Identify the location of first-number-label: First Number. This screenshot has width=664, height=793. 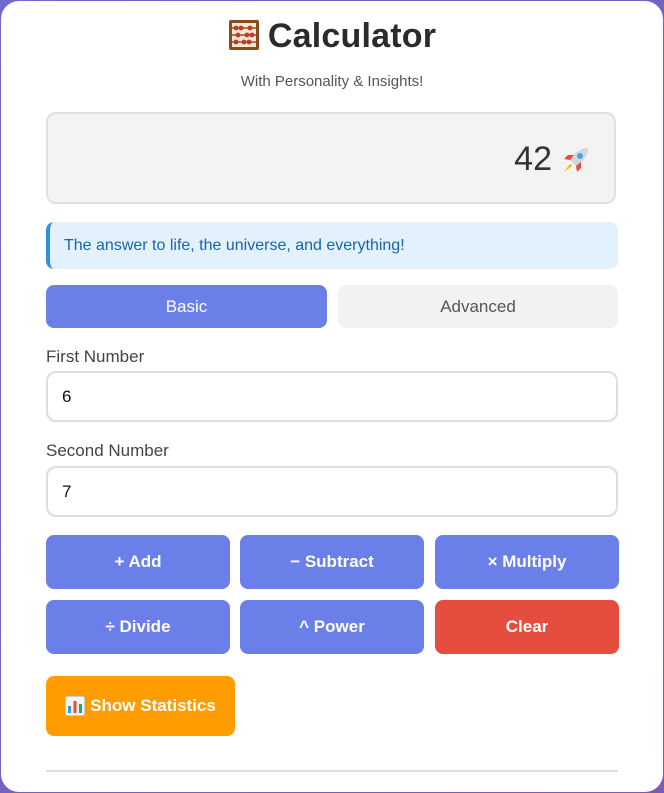
(95, 356).